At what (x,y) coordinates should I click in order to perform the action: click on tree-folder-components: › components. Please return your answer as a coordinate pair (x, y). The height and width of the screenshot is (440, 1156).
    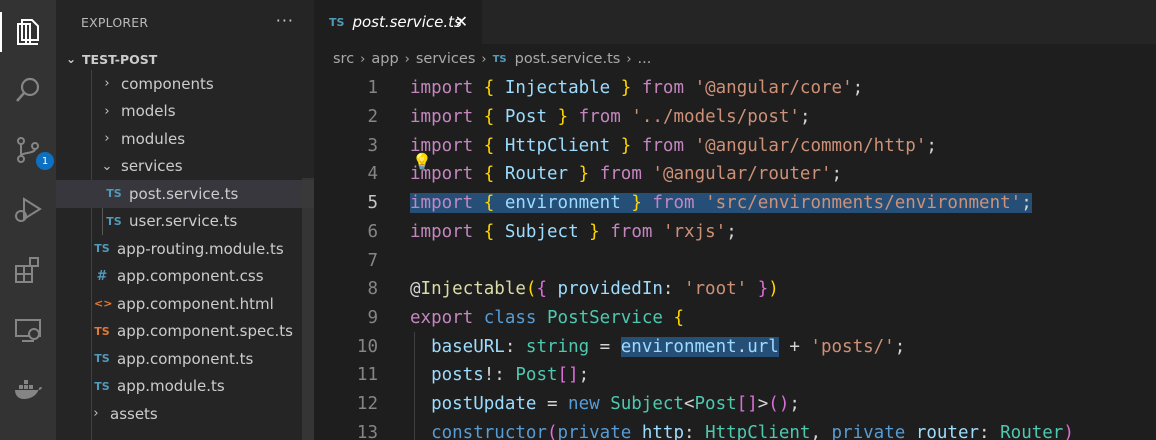
    Looking at the image, I should click on (185, 84).